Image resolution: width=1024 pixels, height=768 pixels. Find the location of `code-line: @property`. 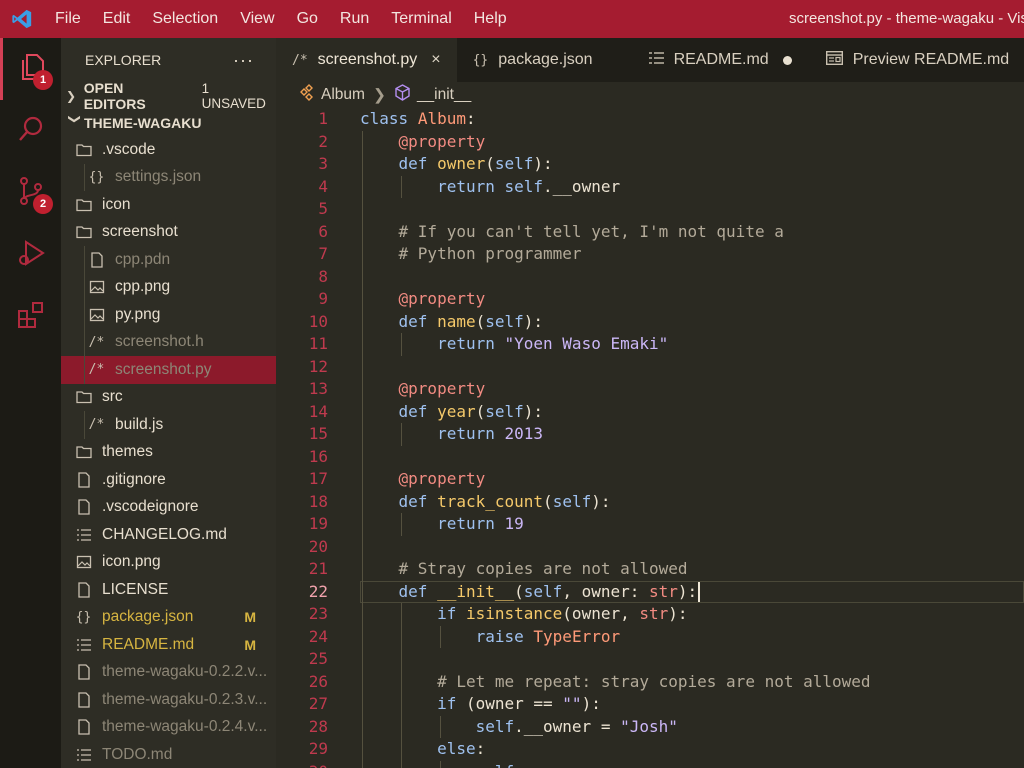

code-line: @property is located at coordinates (692, 479).